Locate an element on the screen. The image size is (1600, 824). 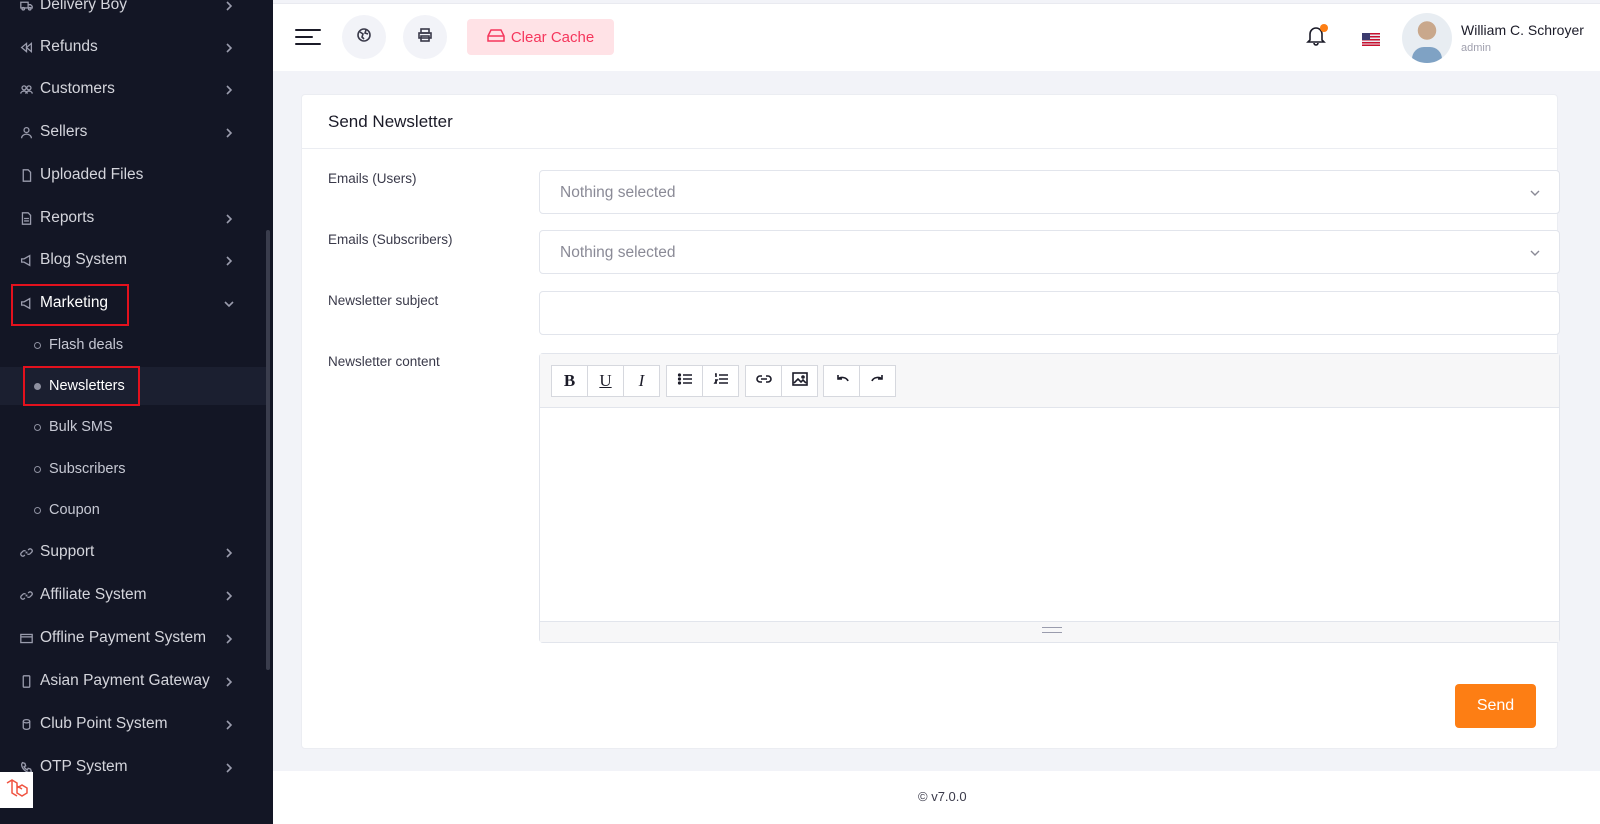
sidebar-item-club-point-system: Club Point System is located at coordinates (135, 724).